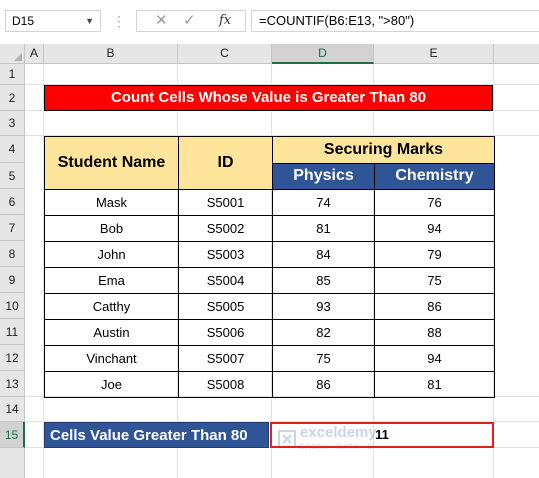 This screenshot has width=539, height=478. What do you see at coordinates (161, 21) in the screenshot?
I see `cancel-icon: ✕` at bounding box center [161, 21].